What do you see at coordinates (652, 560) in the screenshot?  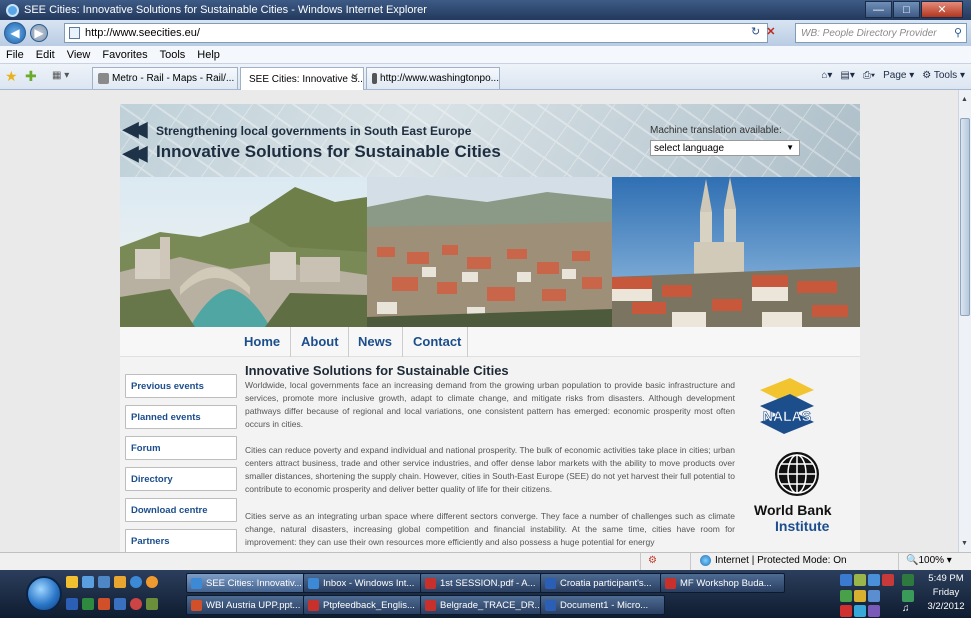 I see `popup-blocker-icon: ⚙` at bounding box center [652, 560].